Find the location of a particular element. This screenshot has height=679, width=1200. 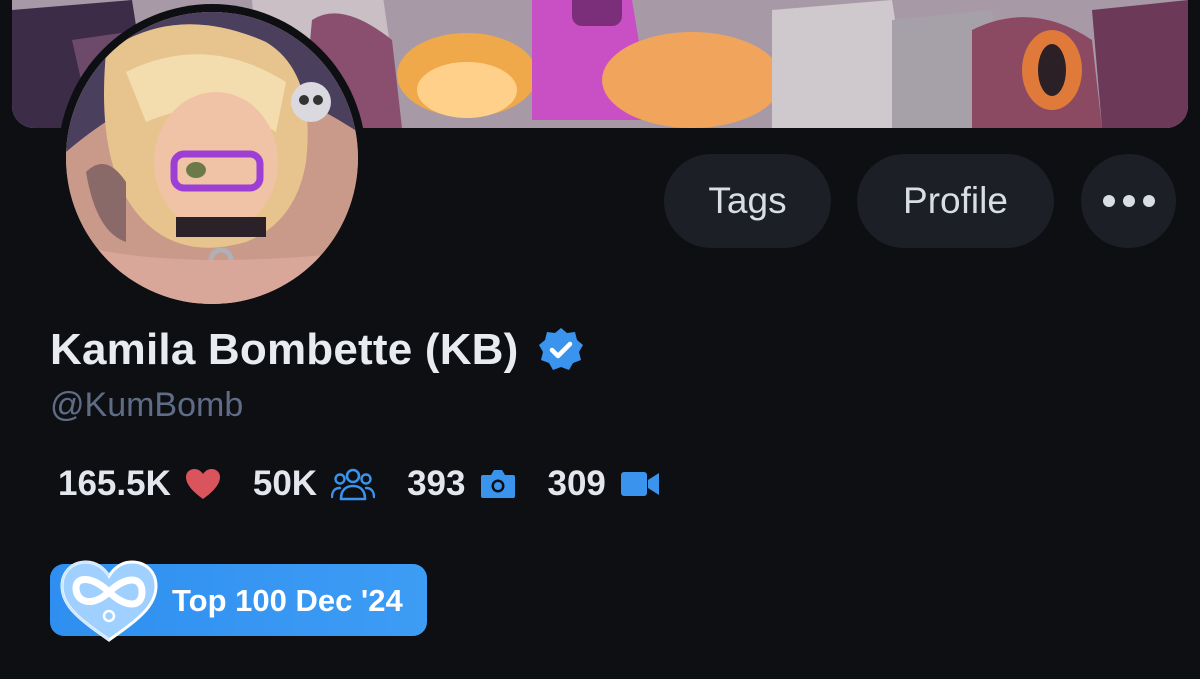

profile-button: Profile is located at coordinates (955, 201).